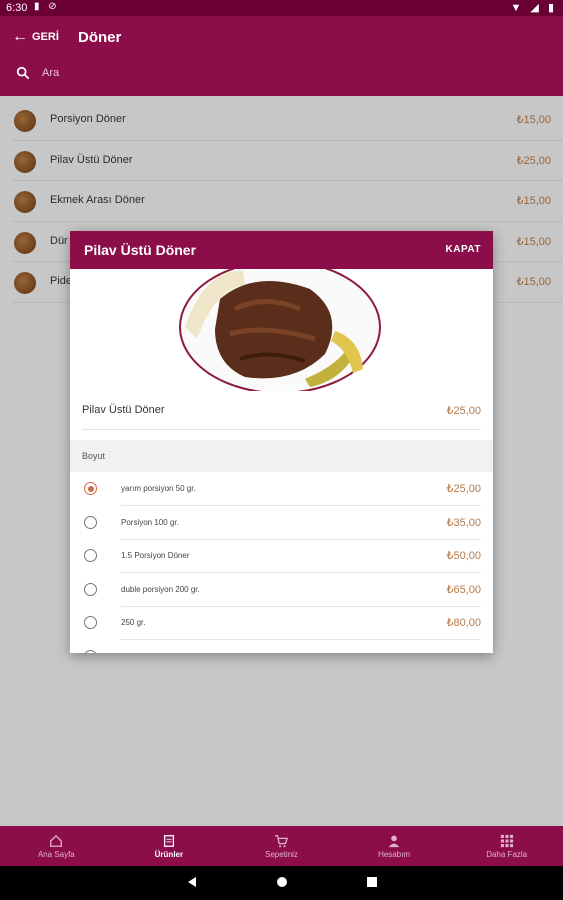 This screenshot has height=900, width=563. What do you see at coordinates (372, 882) in the screenshot?
I see `recents-square-icon` at bounding box center [372, 882].